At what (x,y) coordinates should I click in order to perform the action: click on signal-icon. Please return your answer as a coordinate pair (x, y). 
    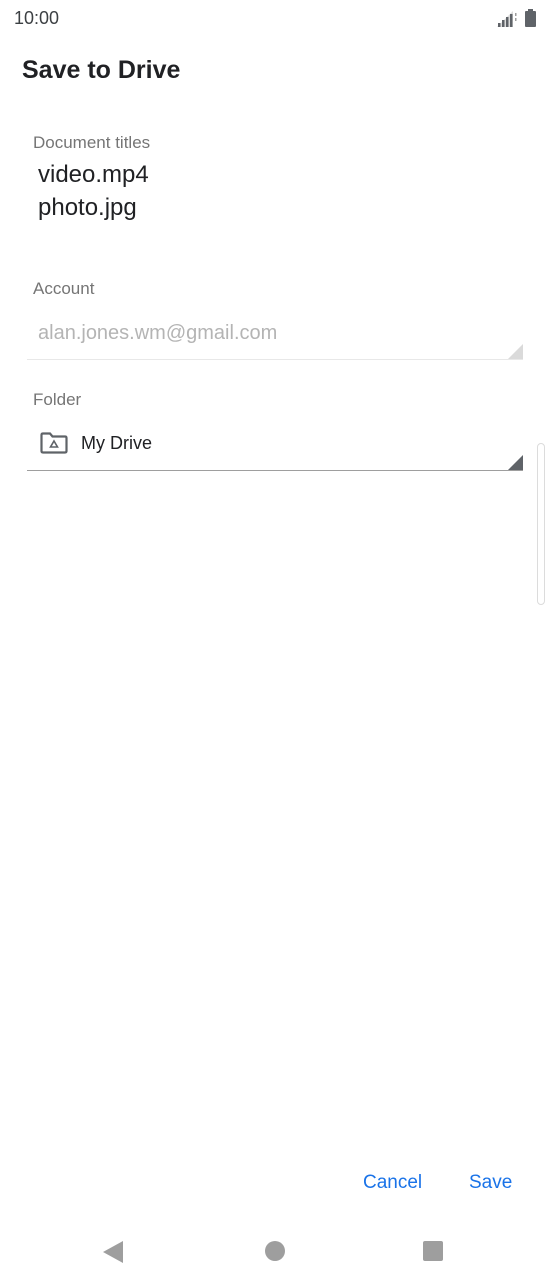
    Looking at the image, I should click on (507, 19).